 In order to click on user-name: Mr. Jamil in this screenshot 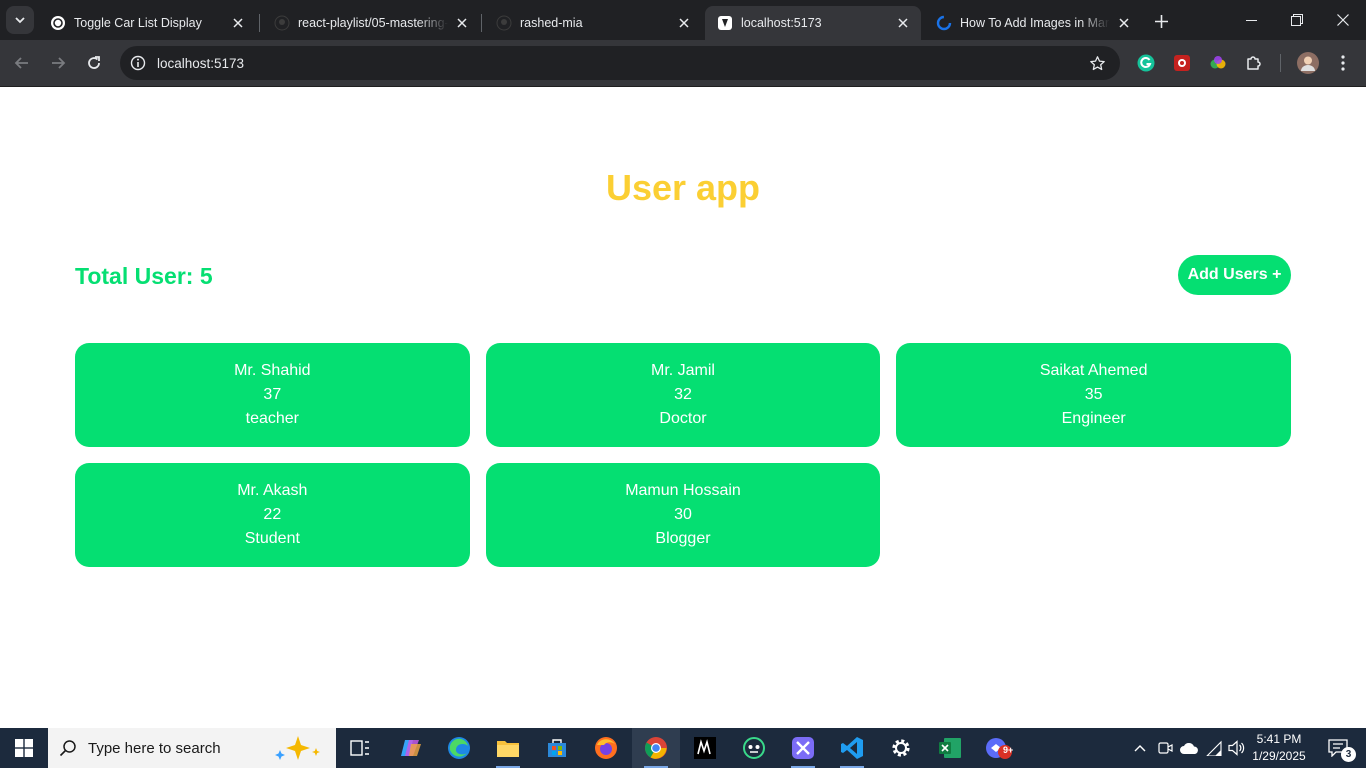, I will do `click(682, 370)`.